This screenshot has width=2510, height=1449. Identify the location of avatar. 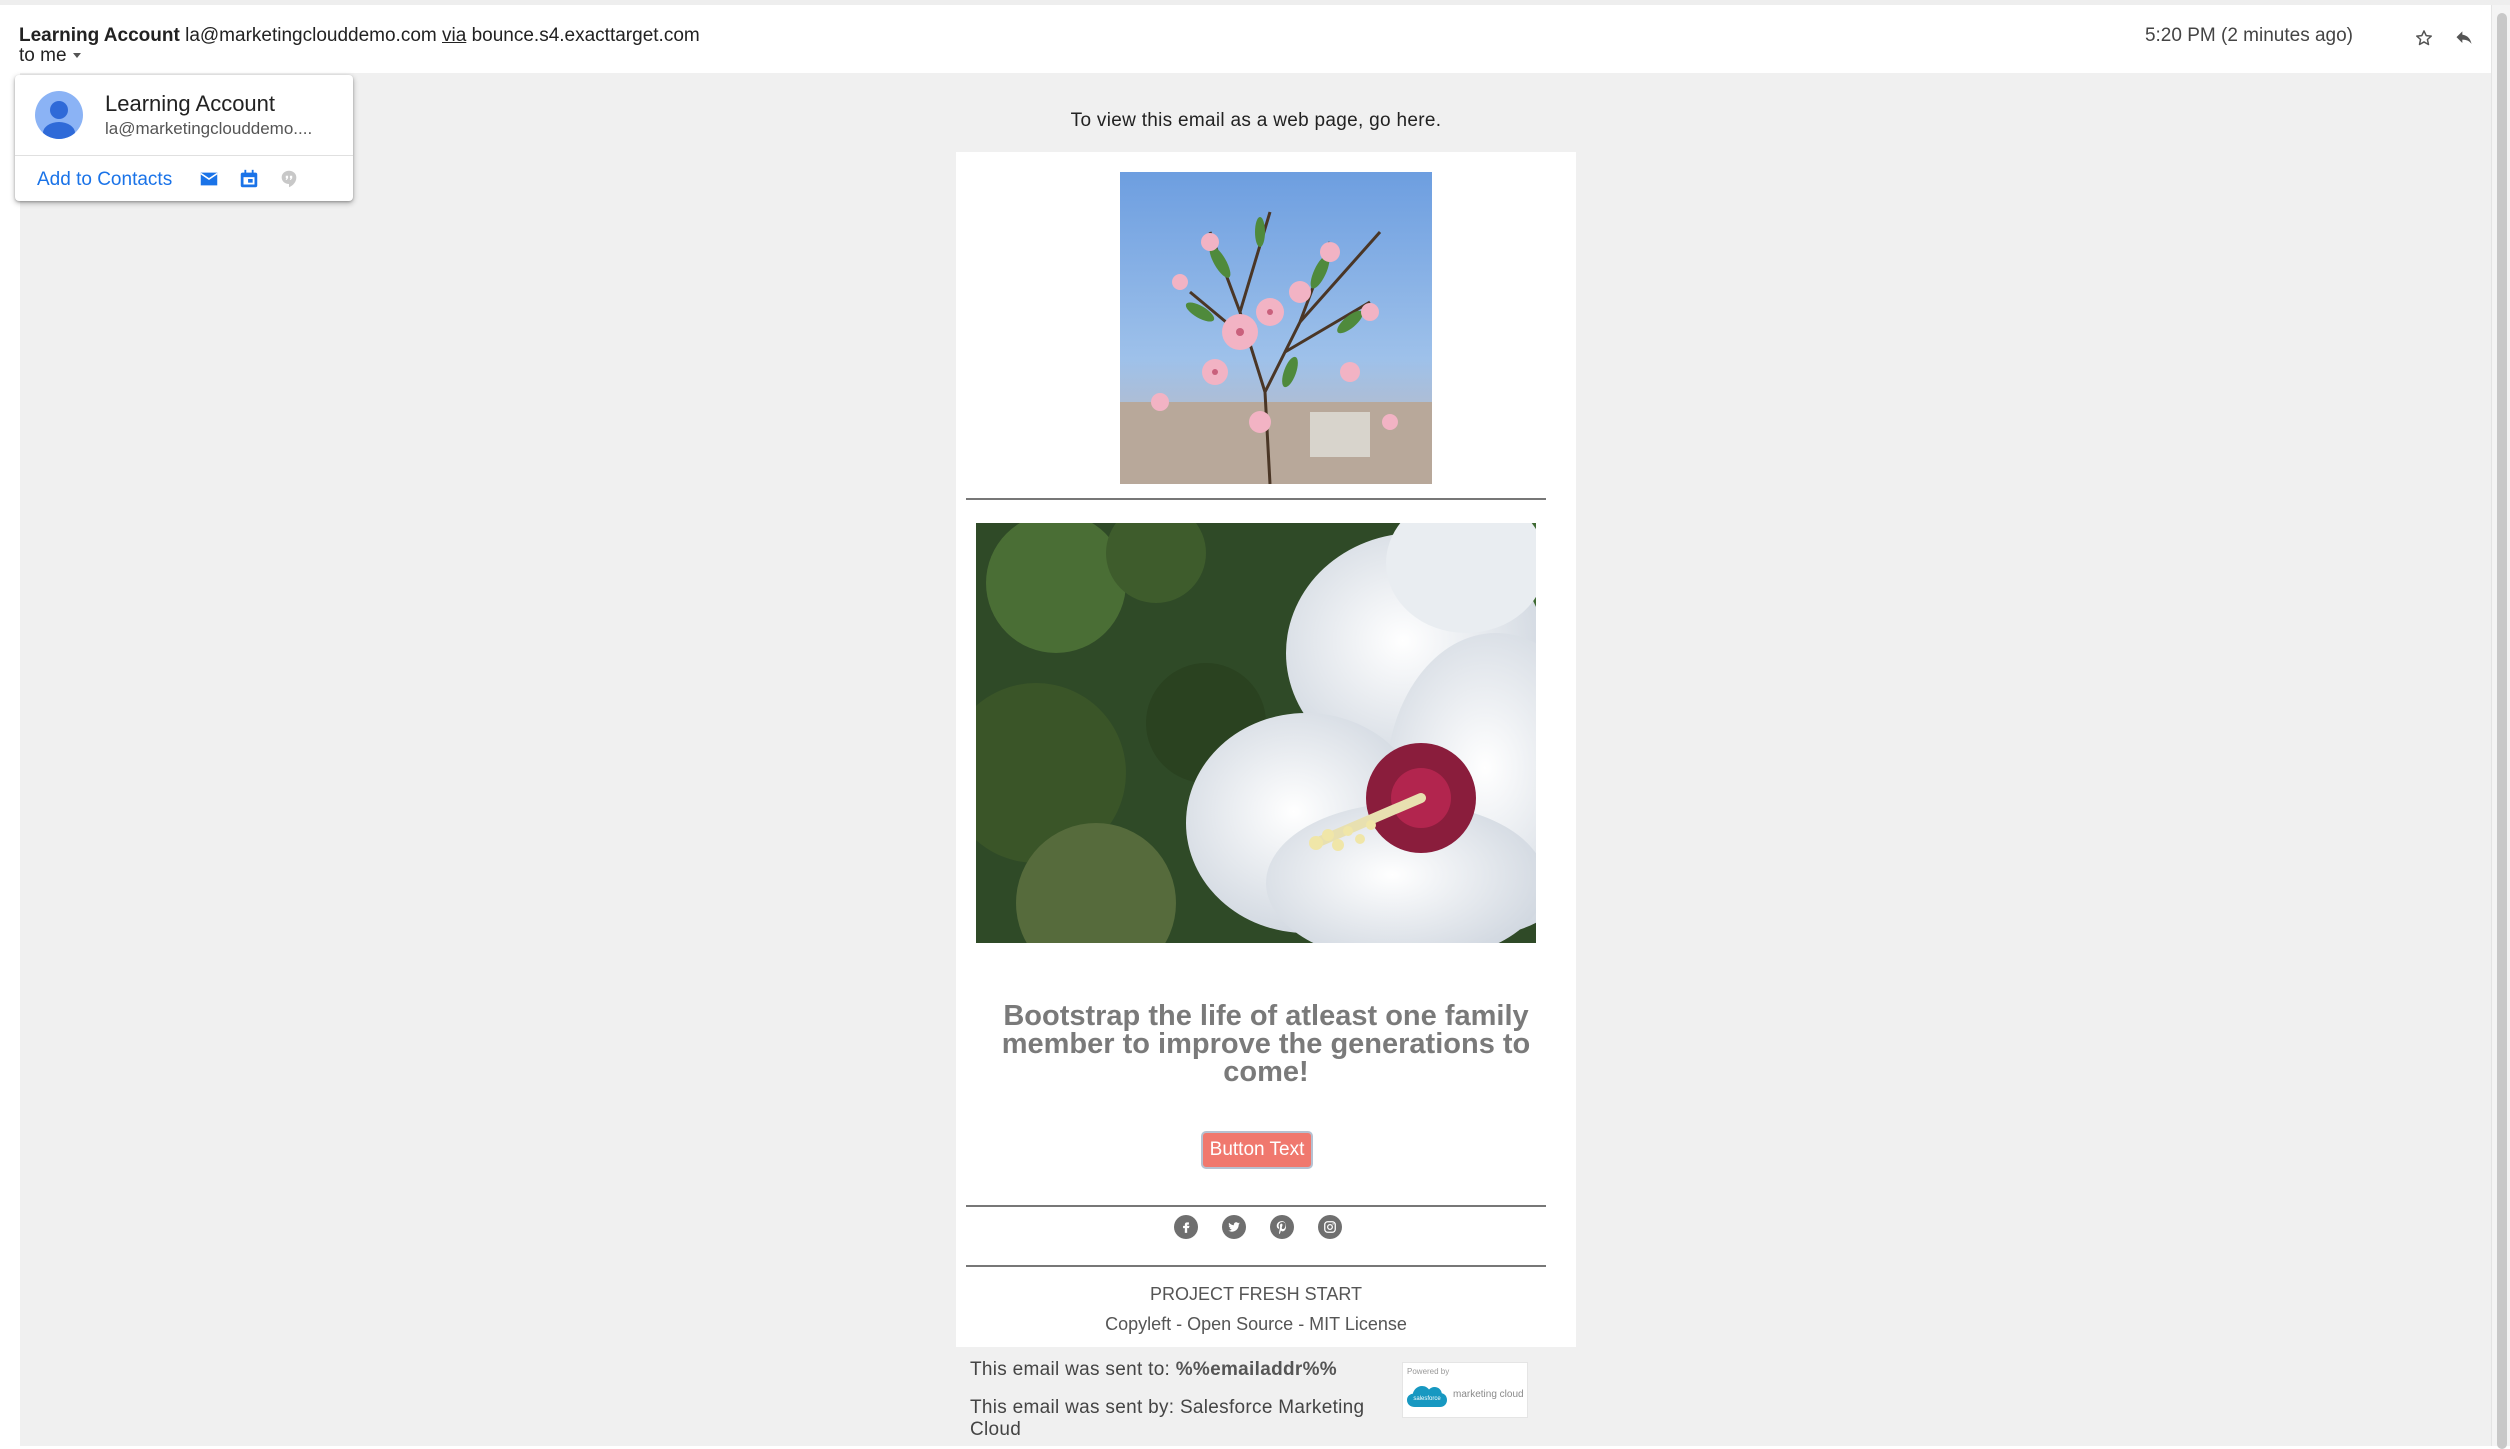
(59, 115).